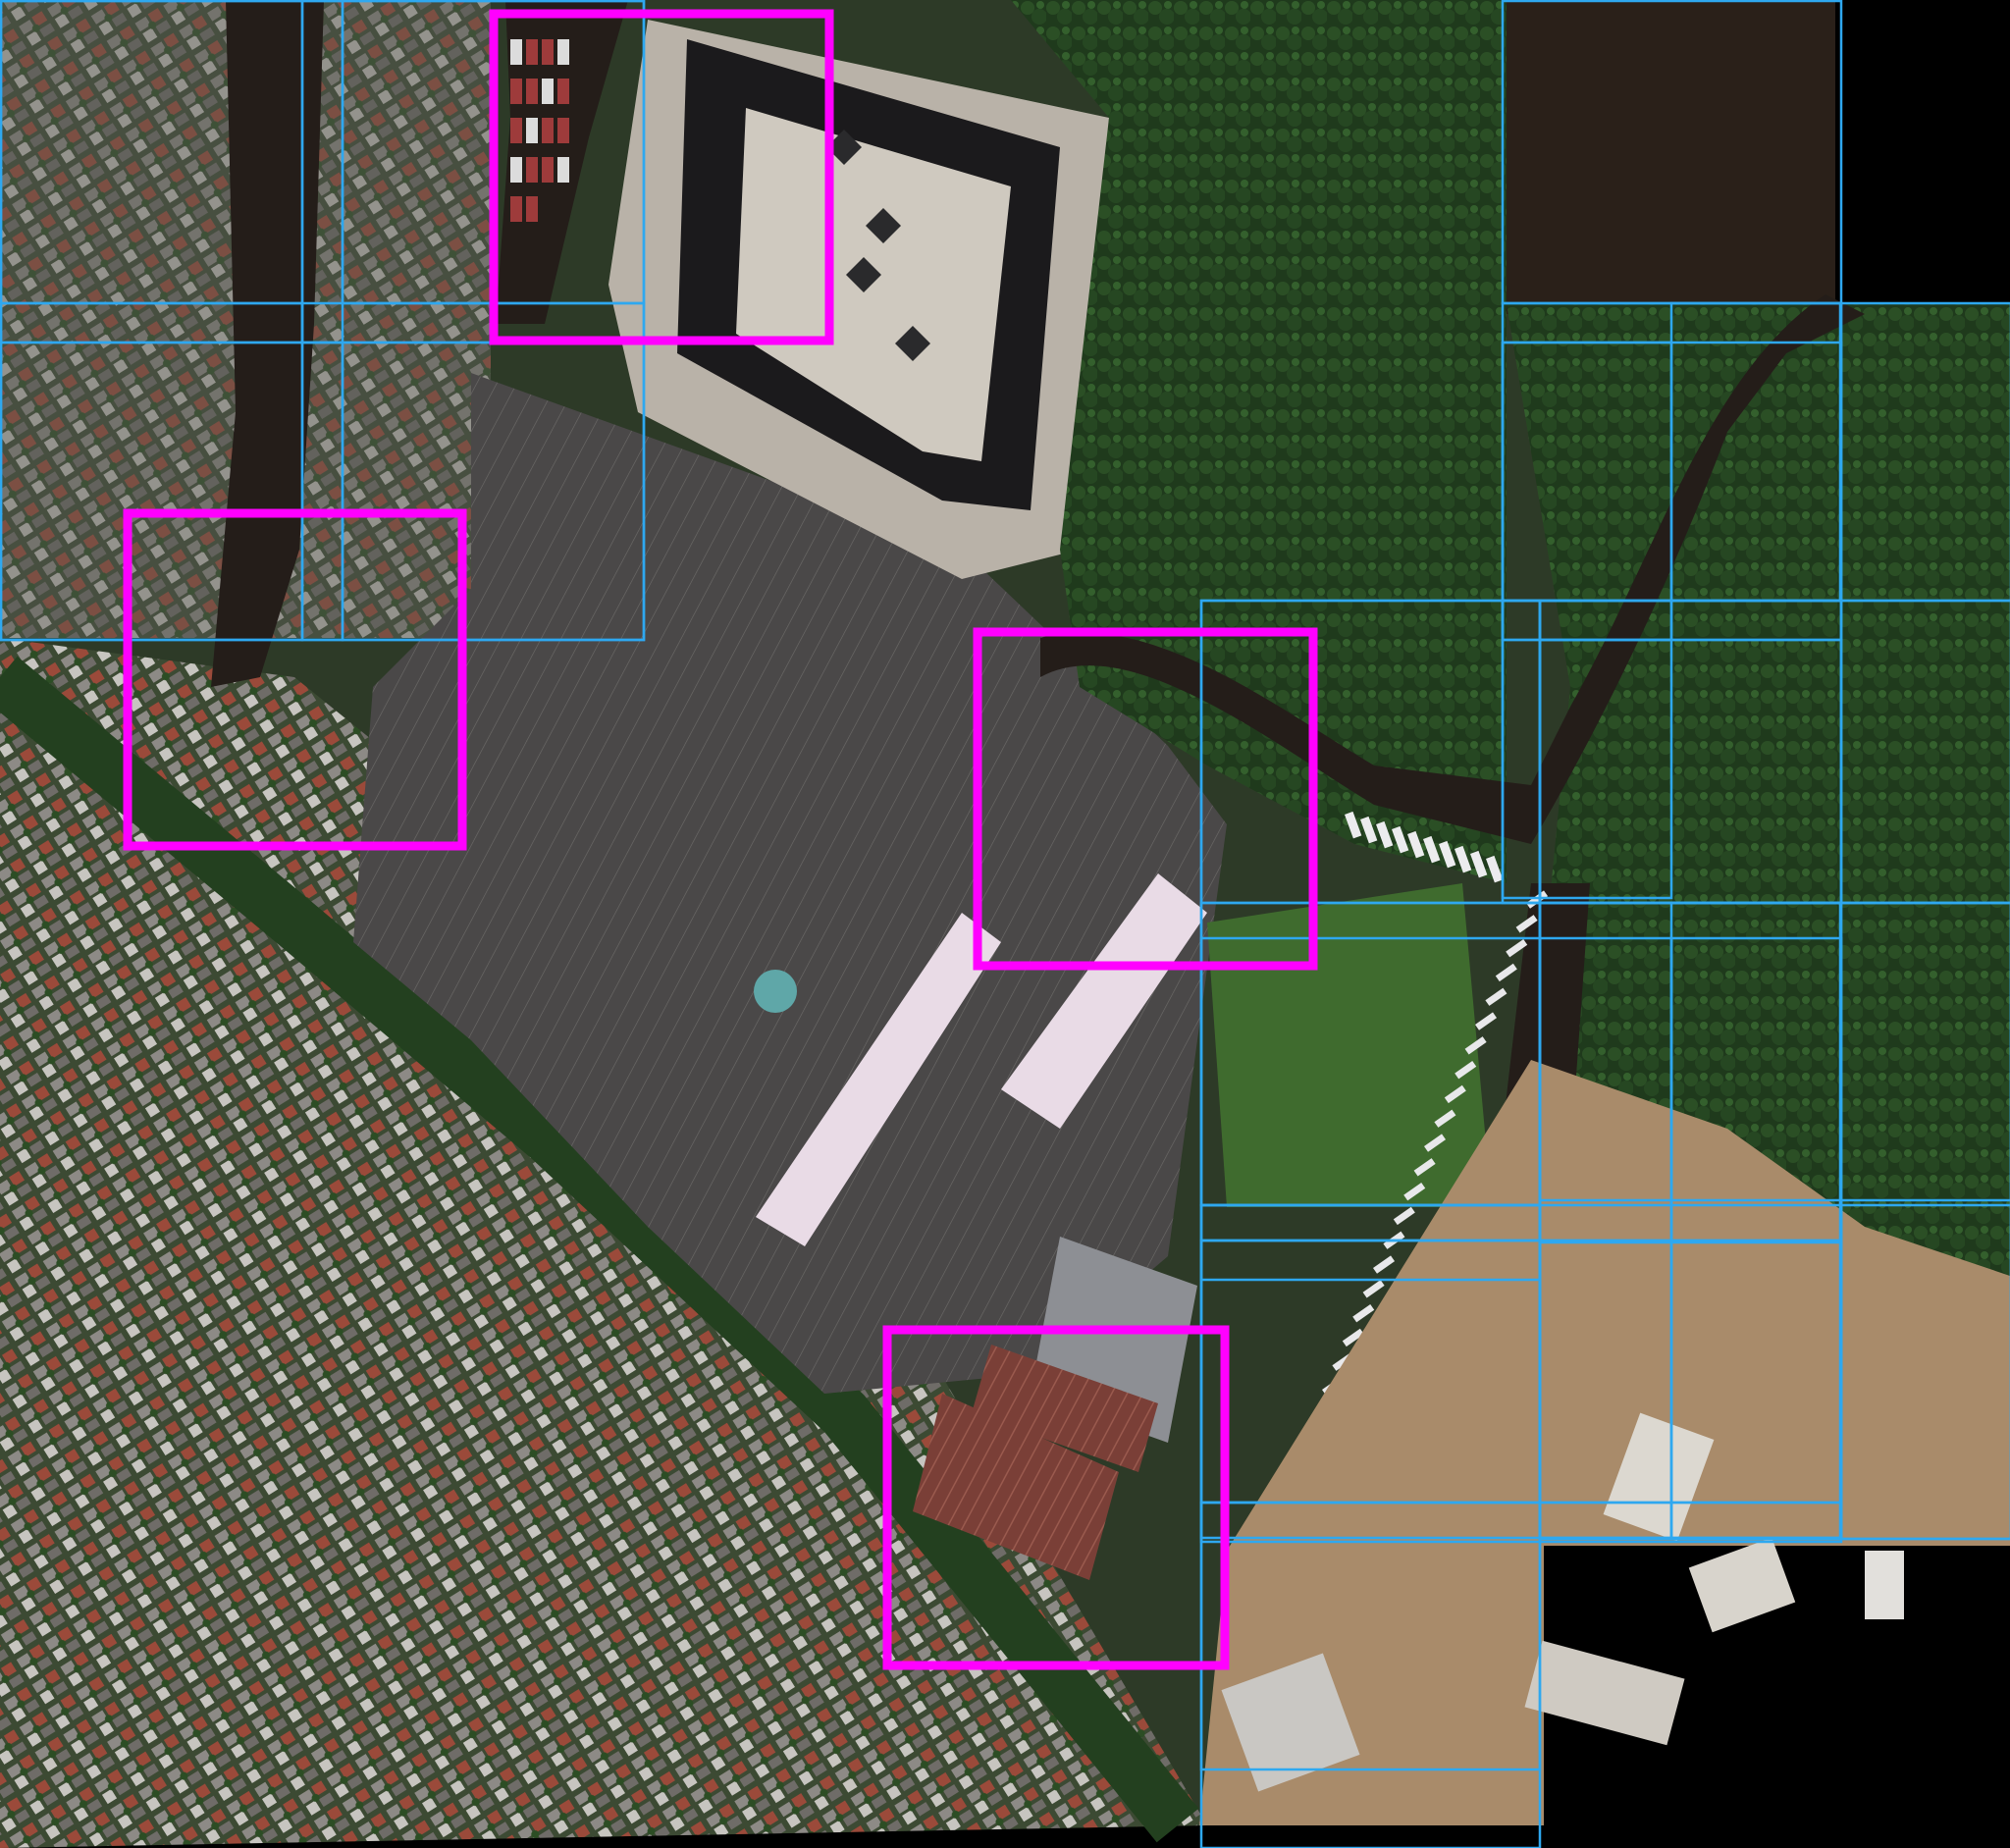  What do you see at coordinates (1671, 157) in the screenshot?
I see `wide-river` at bounding box center [1671, 157].